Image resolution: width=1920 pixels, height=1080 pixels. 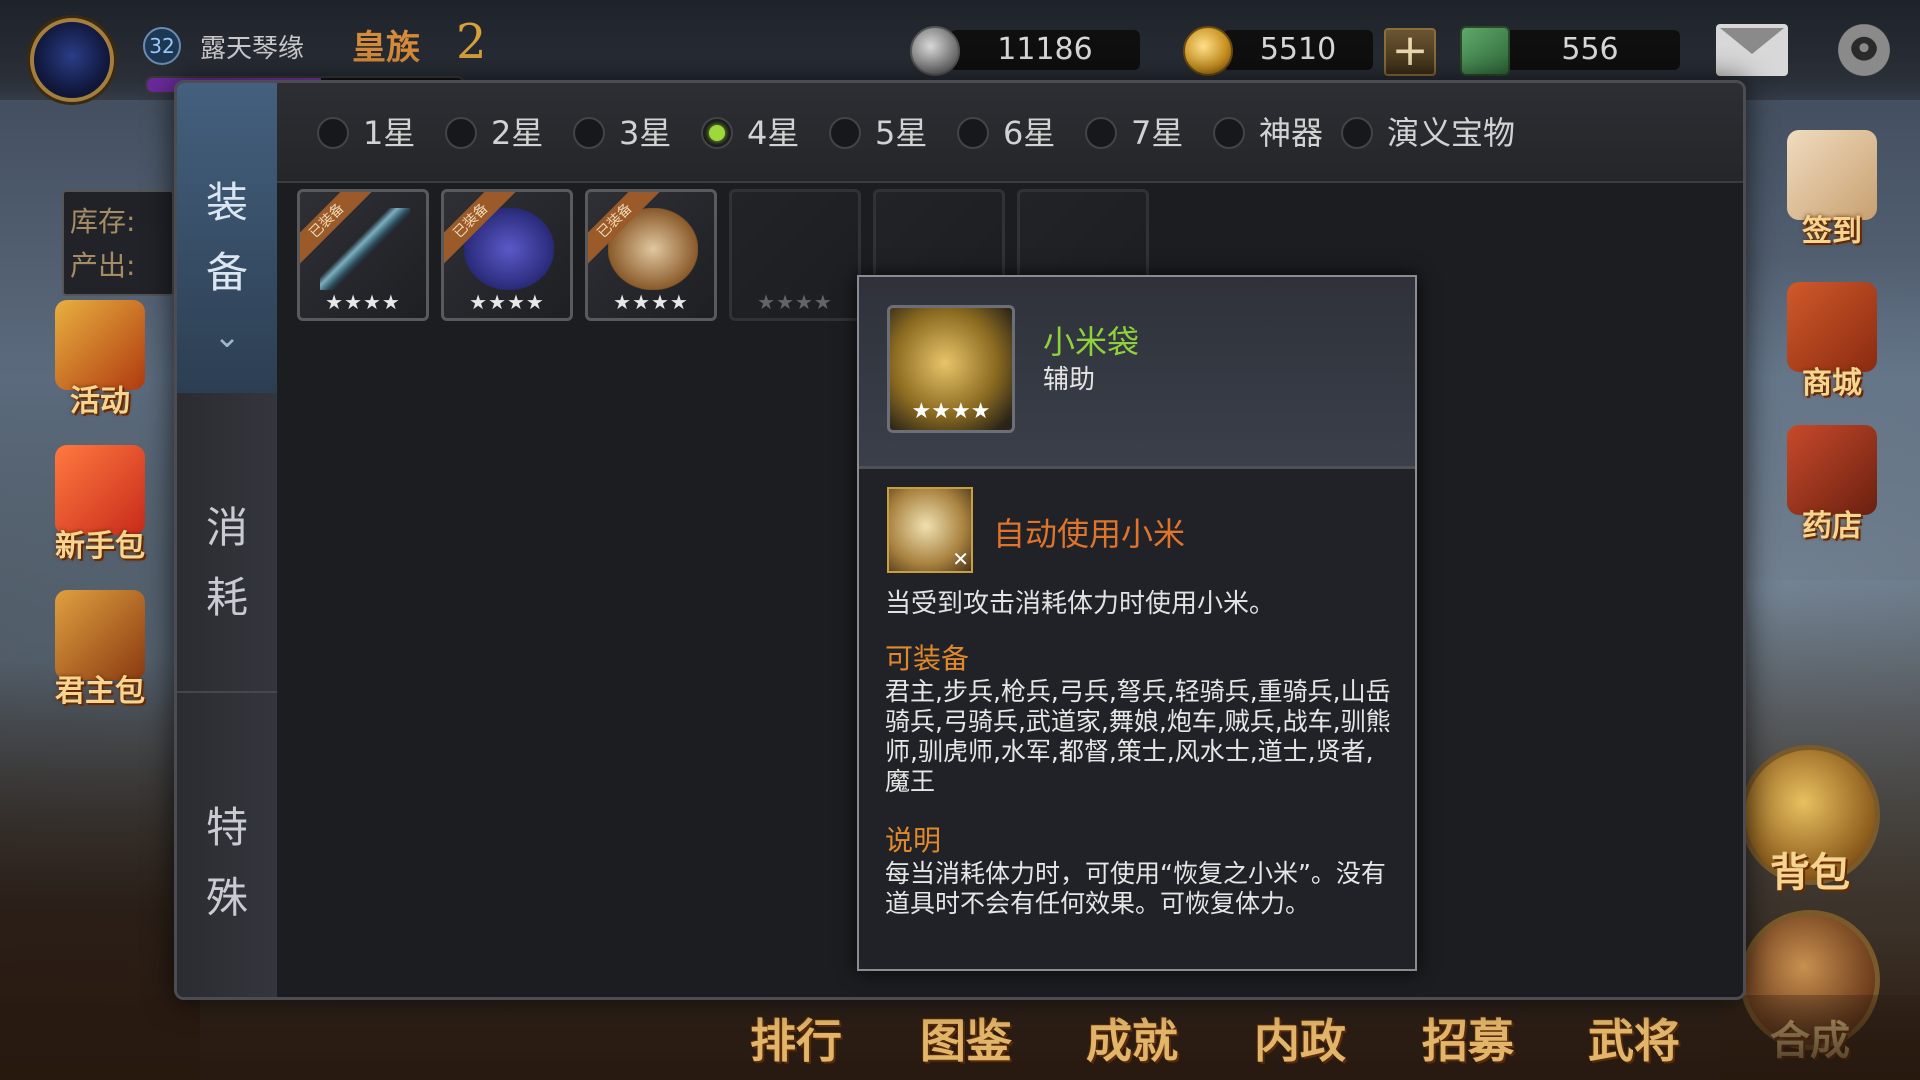 I want to click on skill-description: 当受到攻击消耗体力时使用小米。, so click(x=1080, y=604).